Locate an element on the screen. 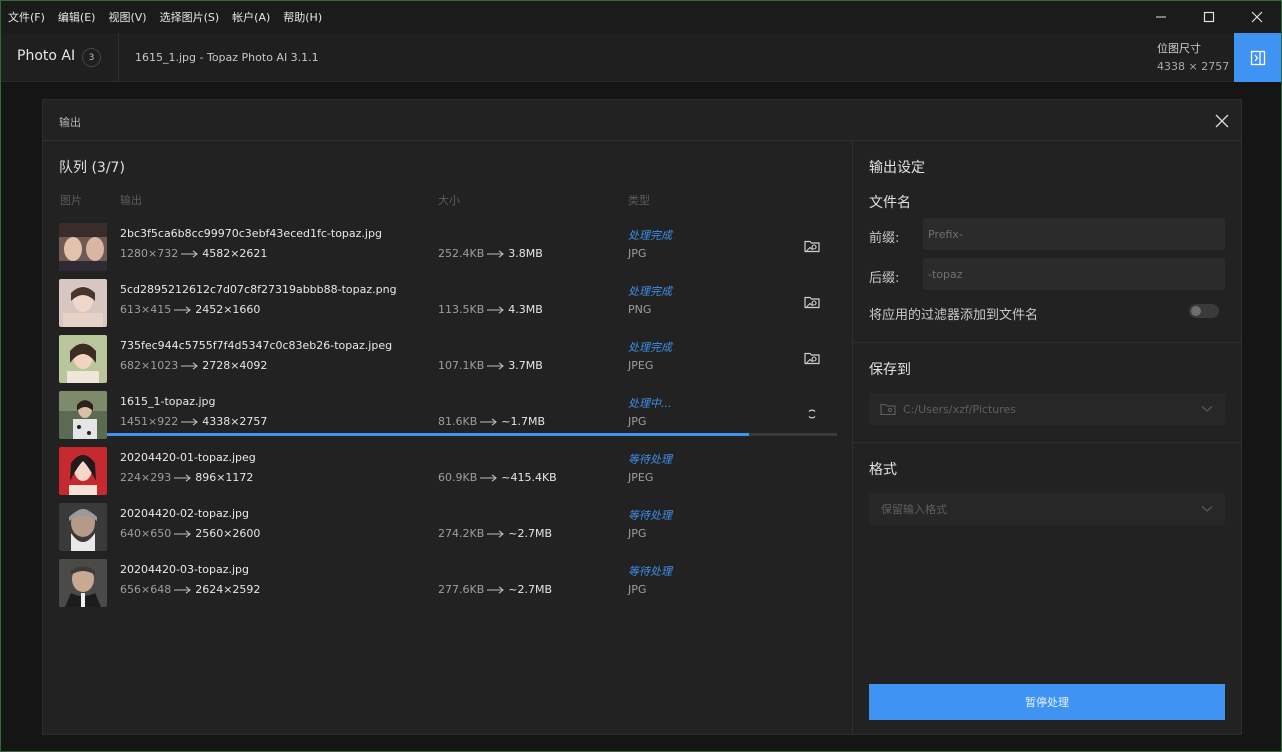  queue-title: 队列 (3/7) is located at coordinates (92, 168).